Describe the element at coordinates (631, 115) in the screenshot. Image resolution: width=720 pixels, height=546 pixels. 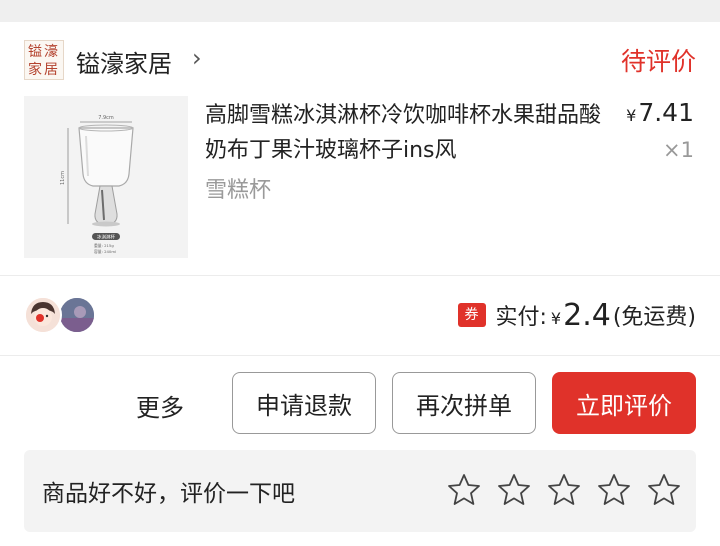
I see `price-symbol: ¥` at that location.